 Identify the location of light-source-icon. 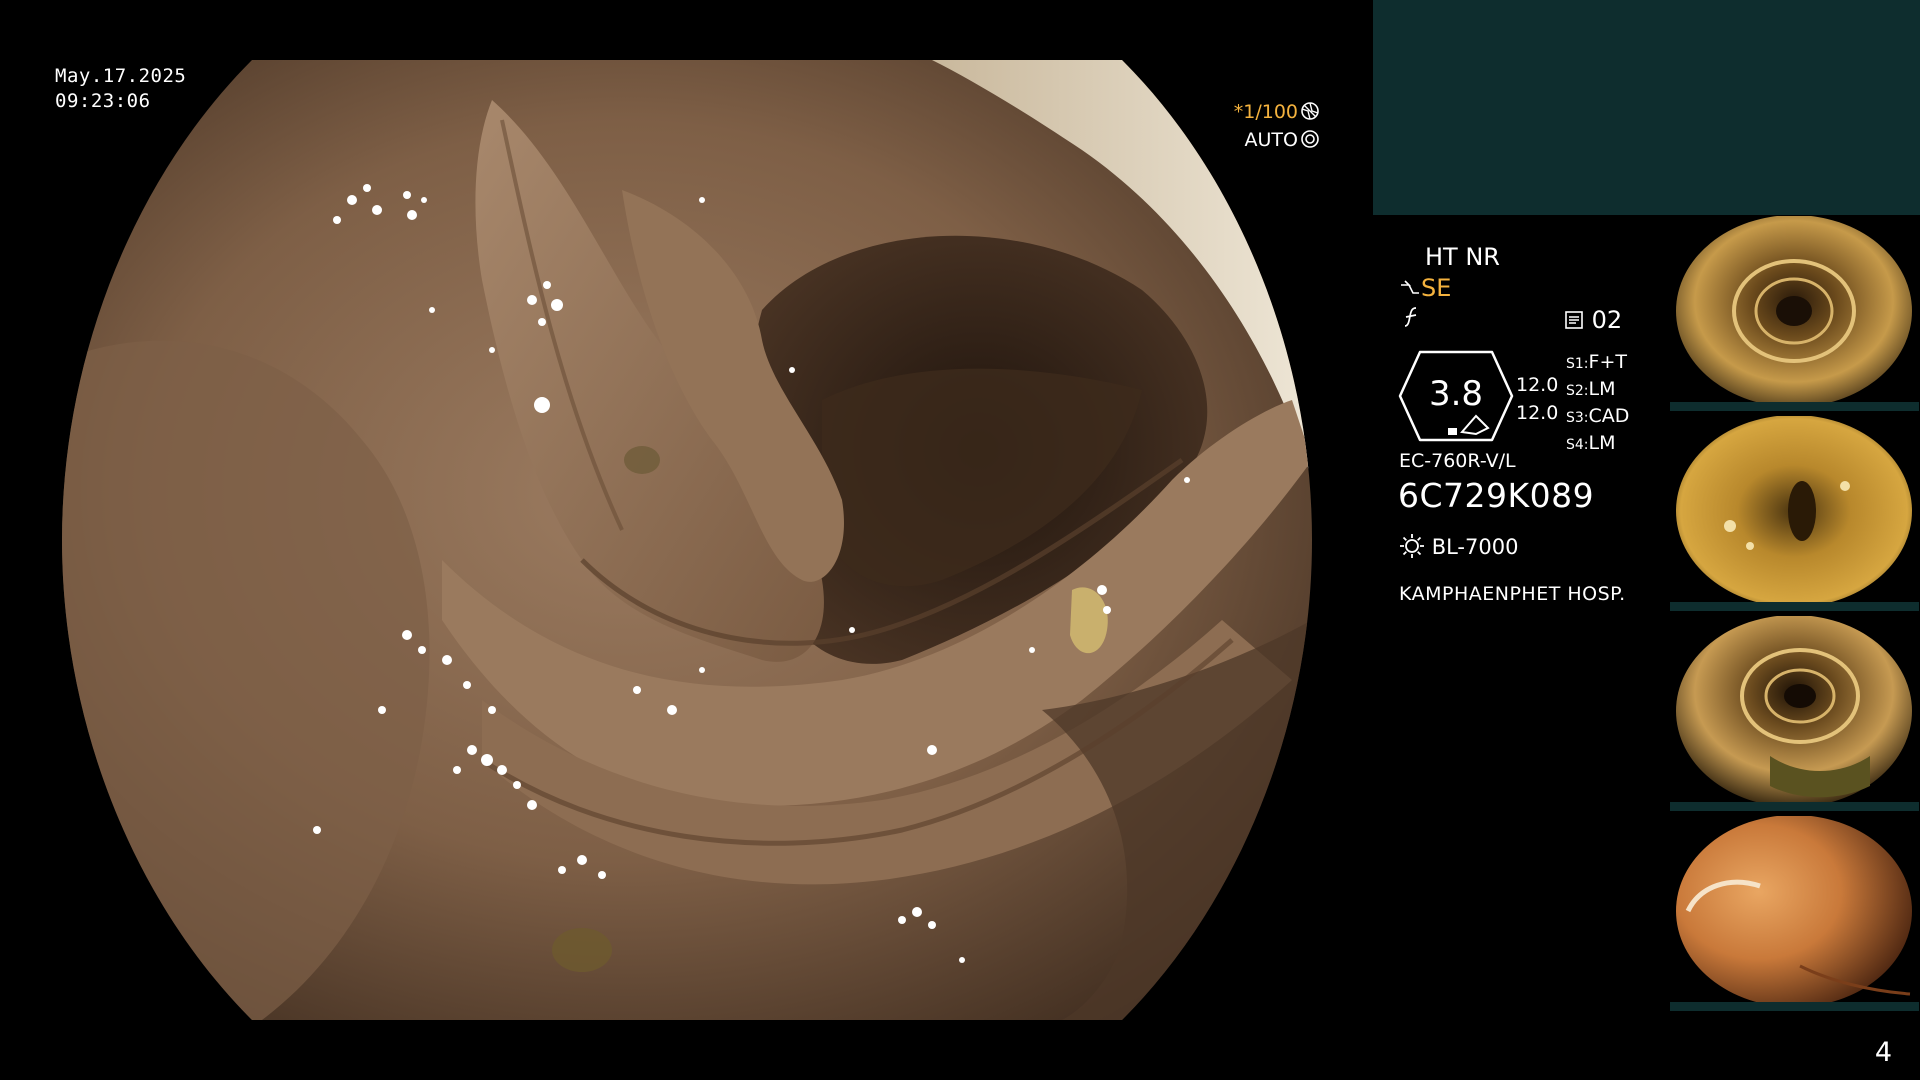
(1412, 546).